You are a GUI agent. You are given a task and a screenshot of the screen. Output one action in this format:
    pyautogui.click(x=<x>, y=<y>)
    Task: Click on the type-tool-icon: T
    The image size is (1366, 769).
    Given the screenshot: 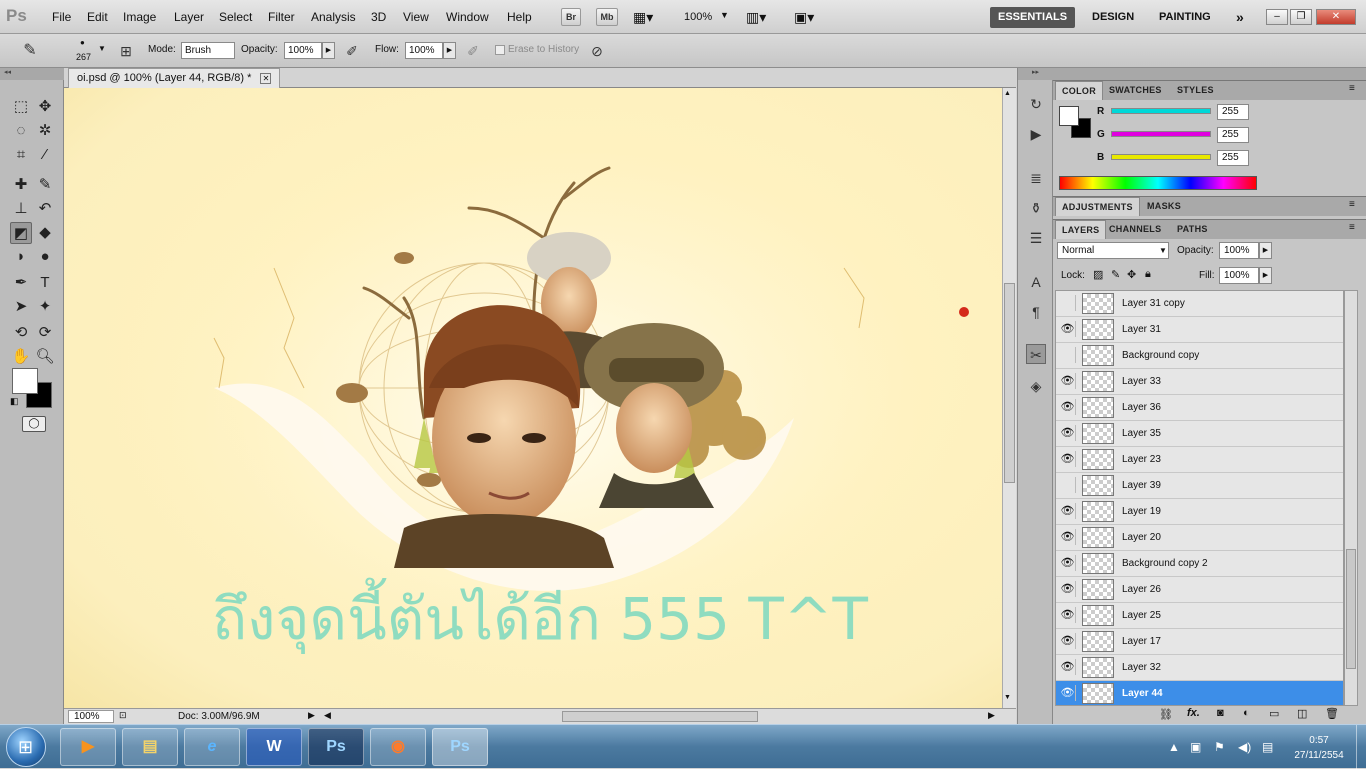 What is the action you would take?
    pyautogui.click(x=45, y=283)
    